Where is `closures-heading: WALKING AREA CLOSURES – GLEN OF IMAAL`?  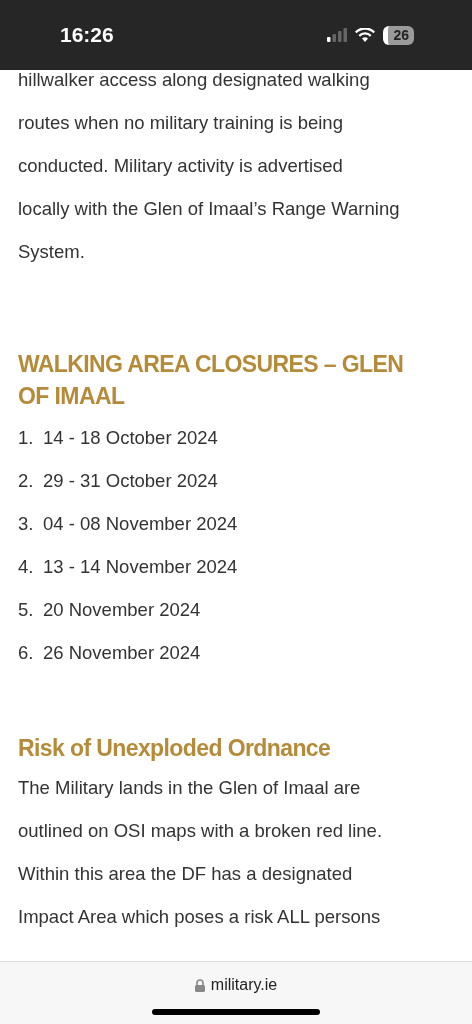 closures-heading: WALKING AREA CLOSURES – GLEN OF IMAAL is located at coordinates (211, 380).